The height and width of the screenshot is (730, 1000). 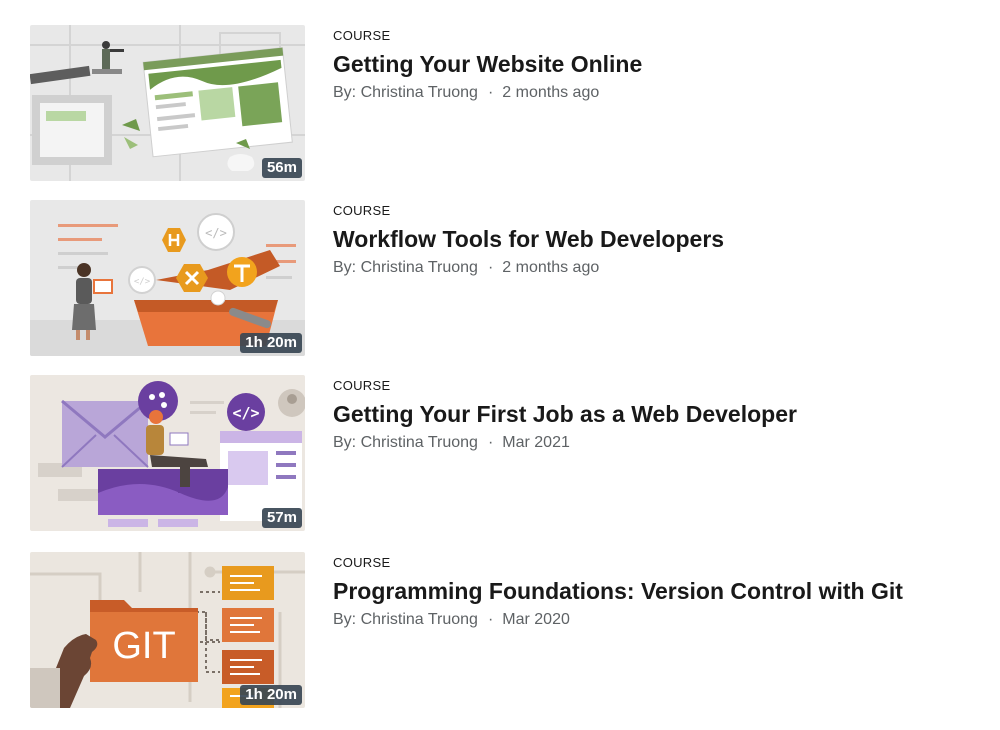 What do you see at coordinates (167, 278) in the screenshot?
I see `course-thumbnail: </> </> 1h 20m` at bounding box center [167, 278].